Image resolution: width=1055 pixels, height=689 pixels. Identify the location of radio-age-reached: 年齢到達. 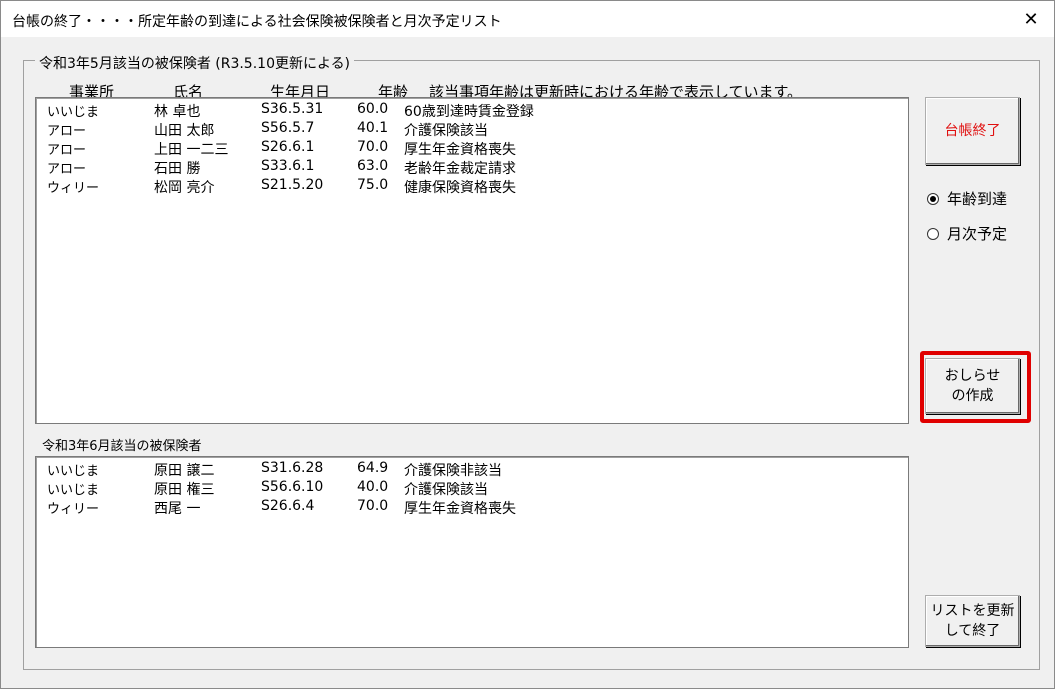
(967, 198).